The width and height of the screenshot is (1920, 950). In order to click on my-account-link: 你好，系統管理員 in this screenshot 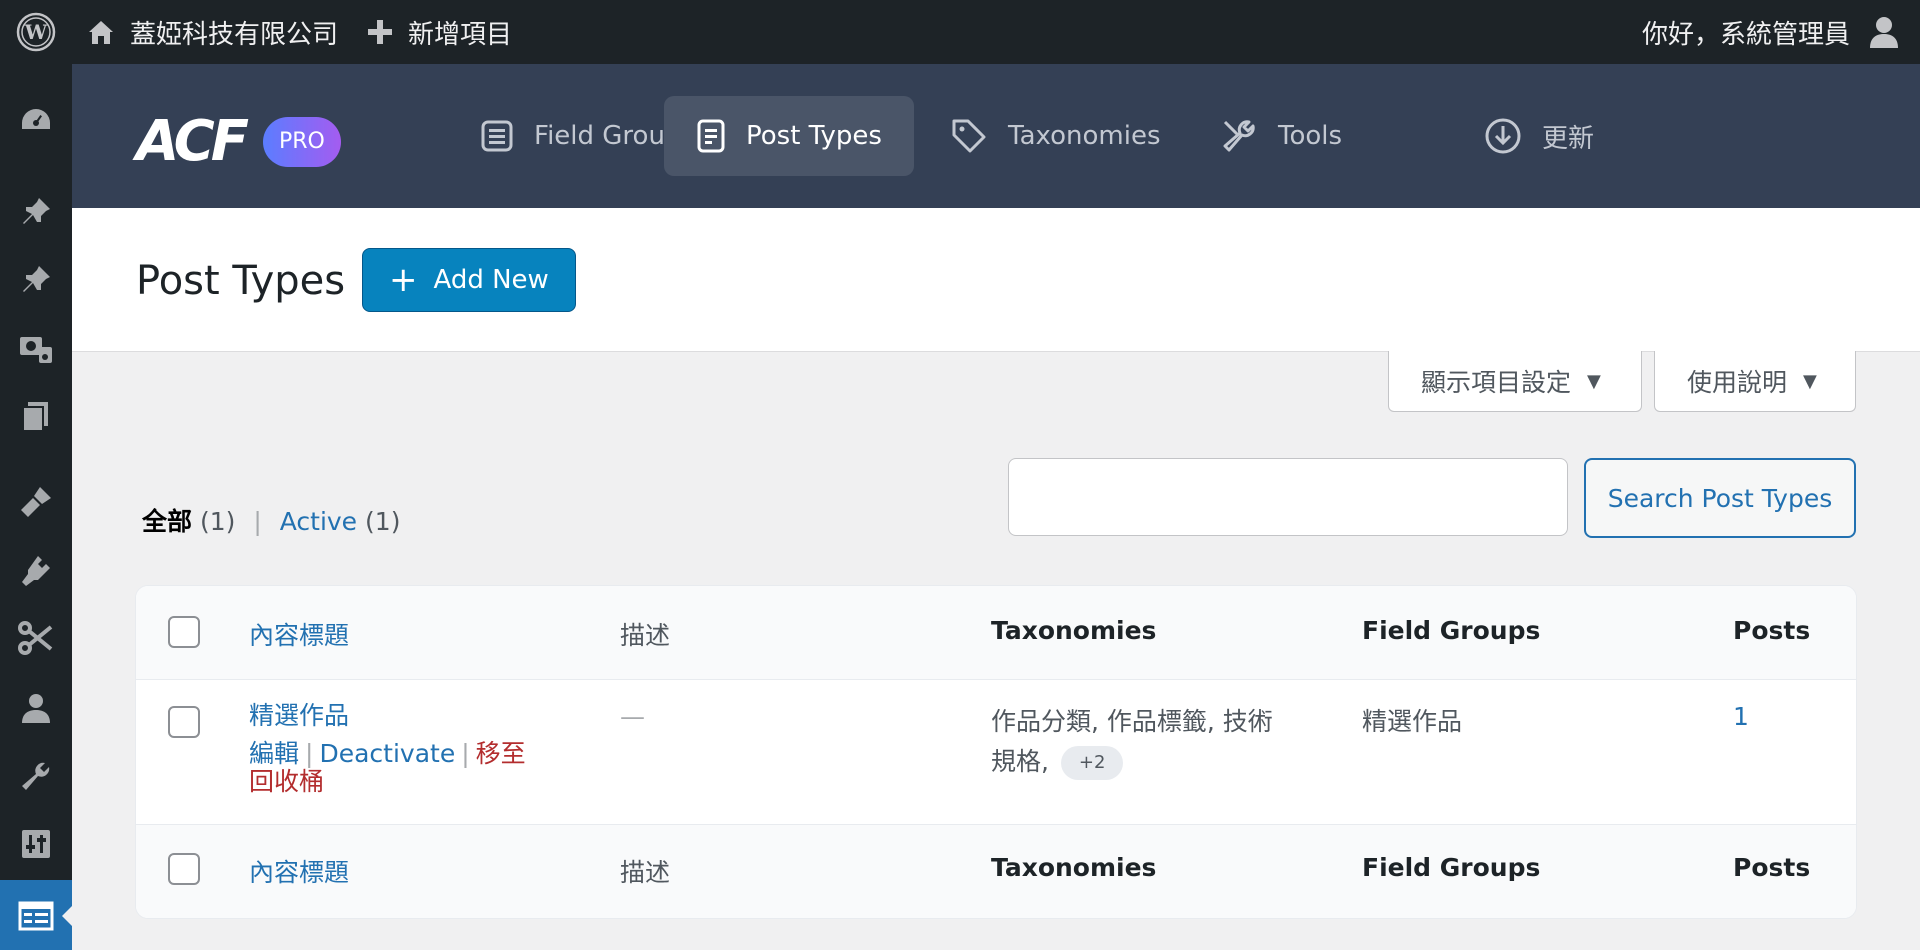, I will do `click(1781, 32)`.